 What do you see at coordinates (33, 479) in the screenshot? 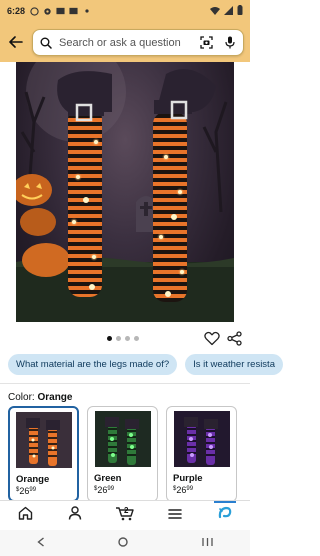
I see `swatch-name: Orange` at bounding box center [33, 479].